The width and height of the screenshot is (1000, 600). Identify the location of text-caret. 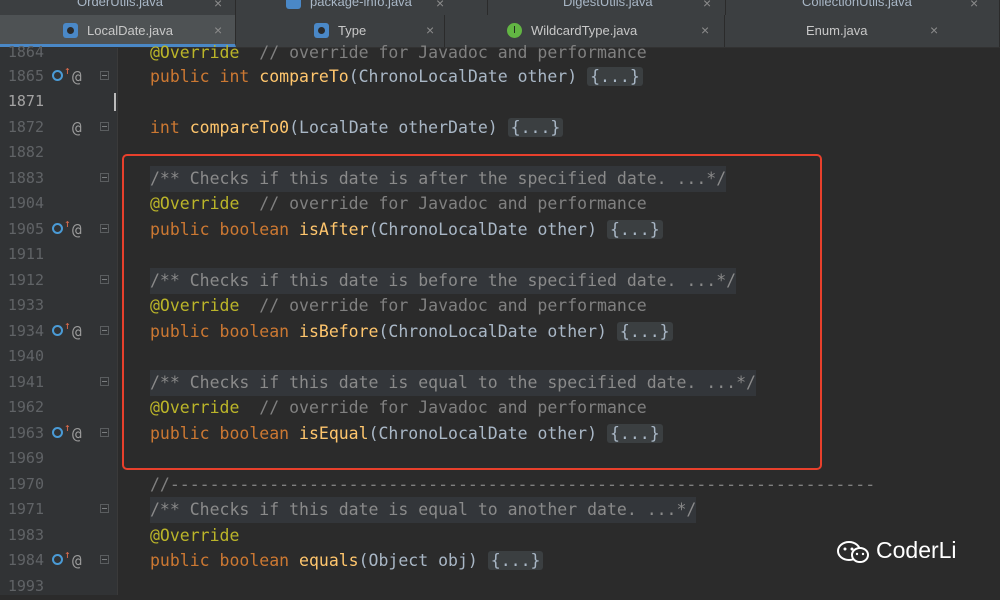
(115, 102).